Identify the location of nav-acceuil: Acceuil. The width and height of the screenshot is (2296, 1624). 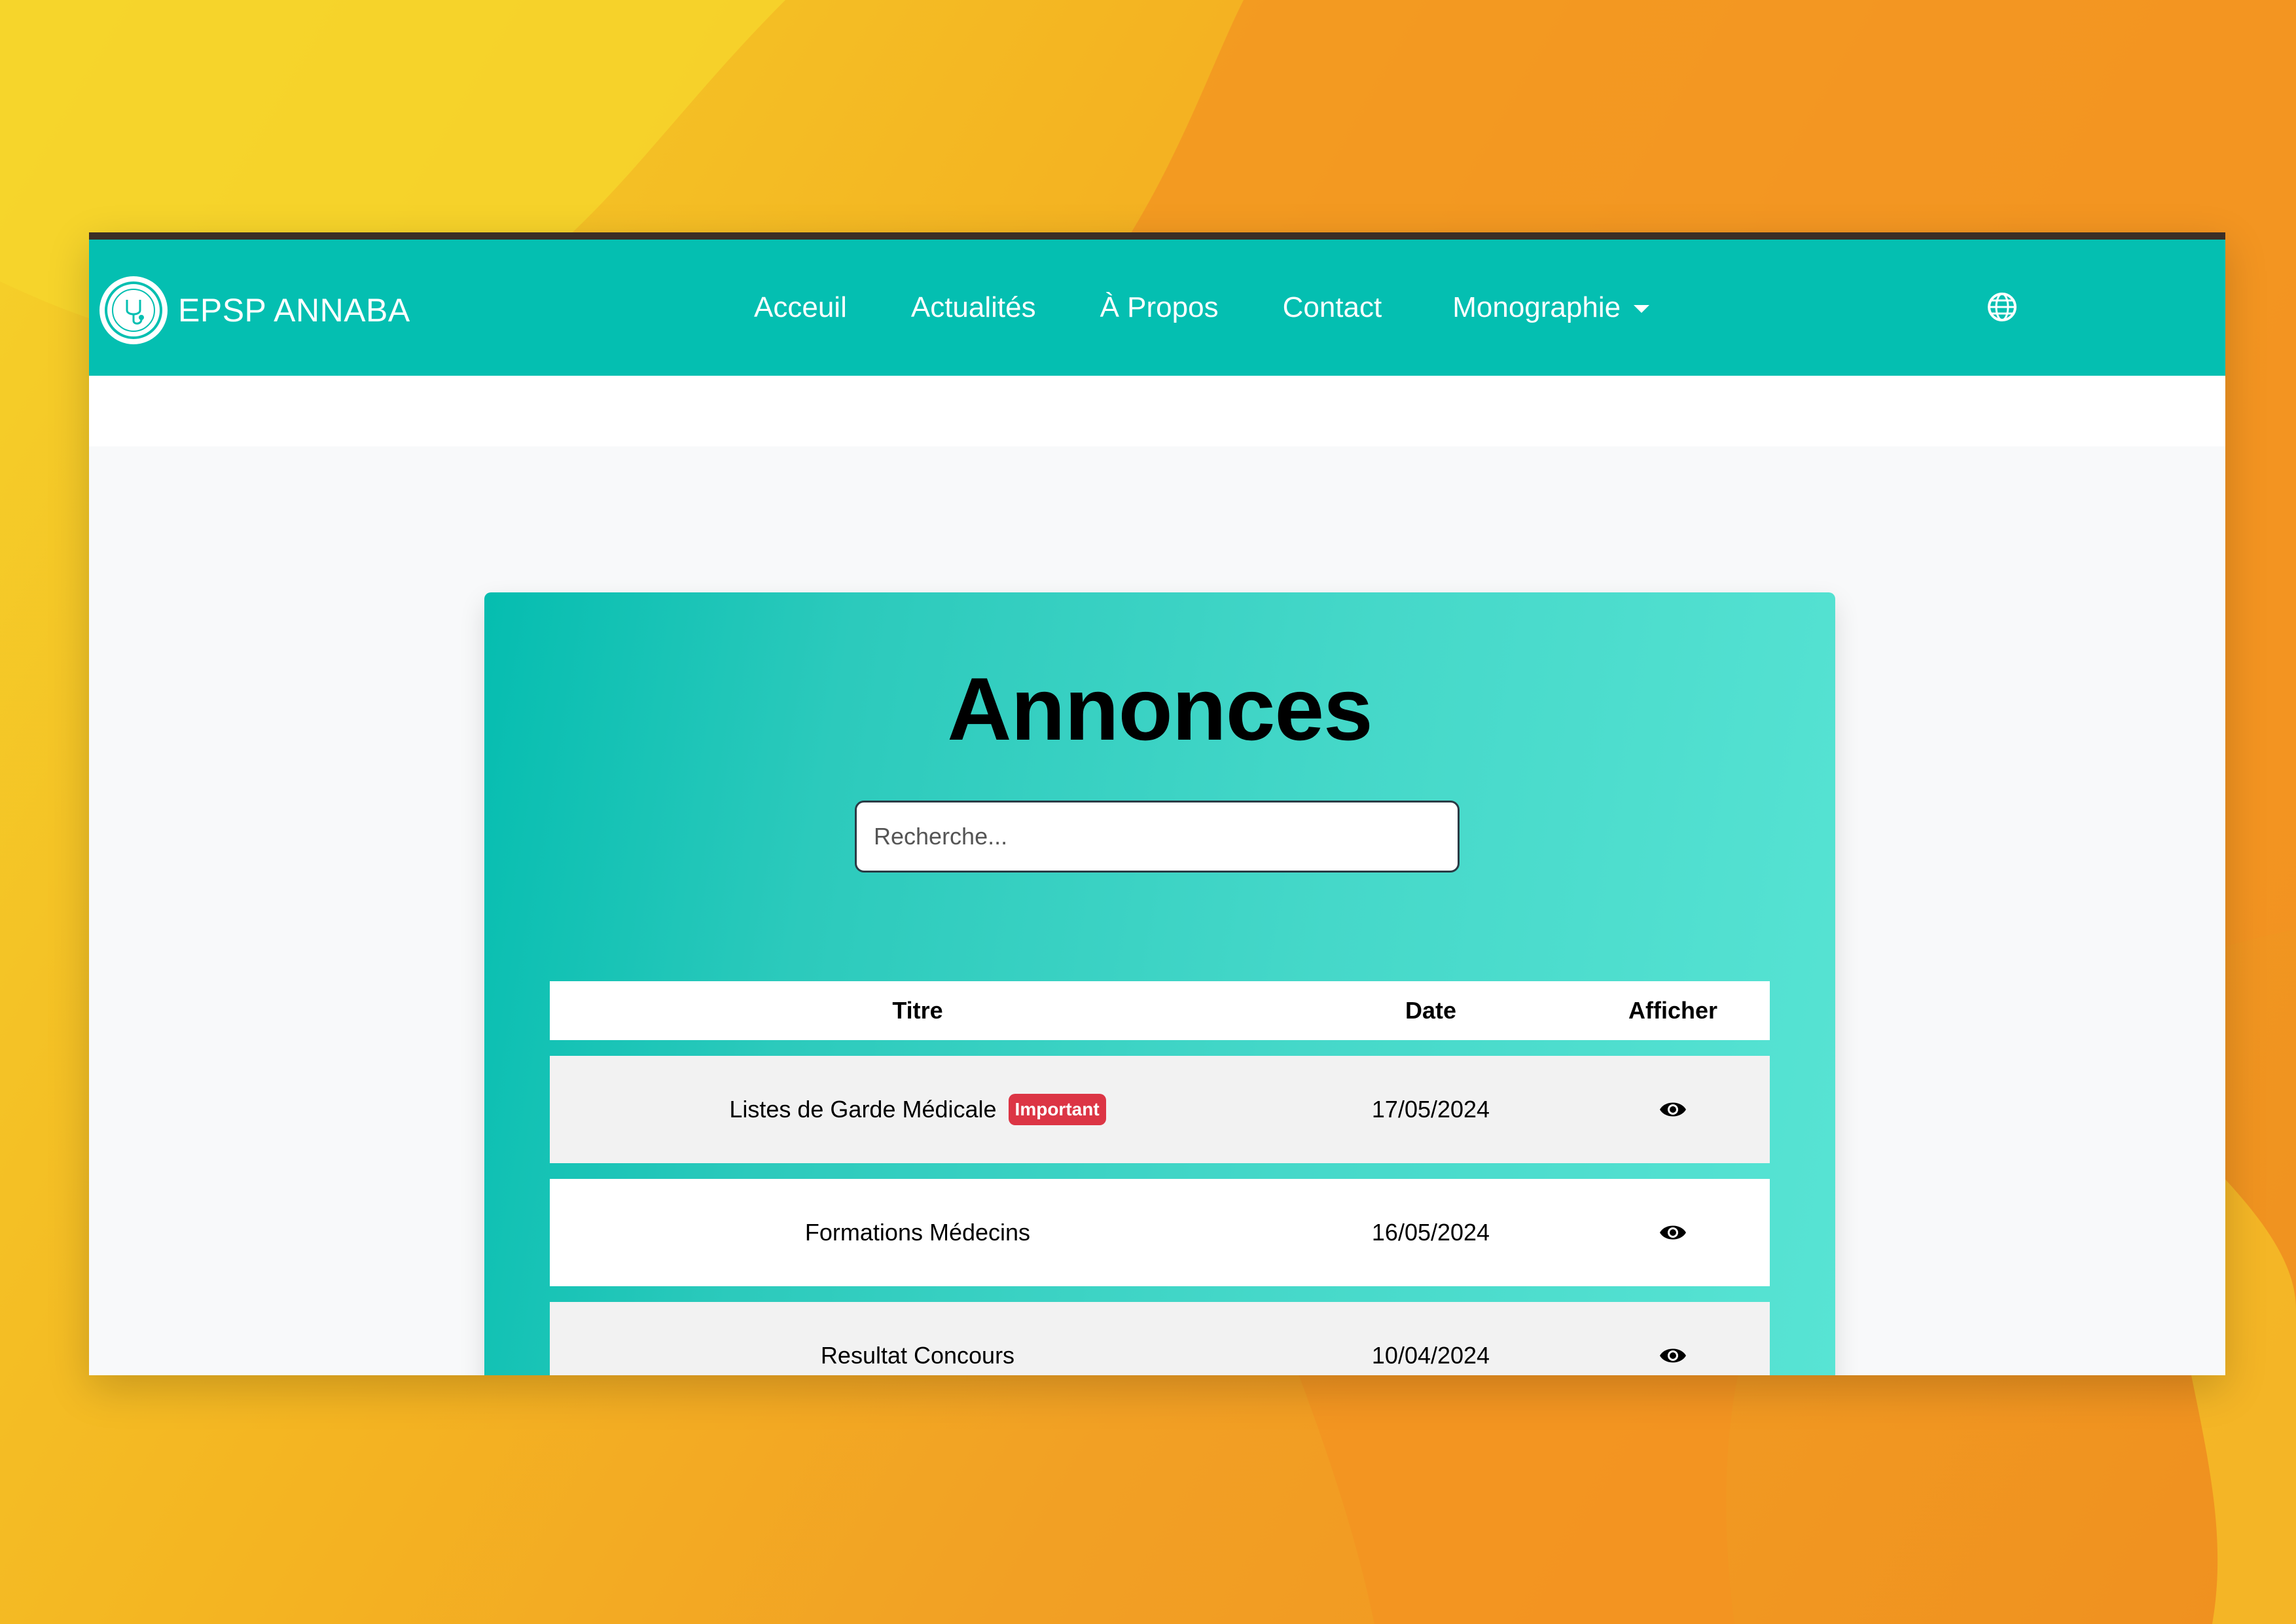
(800, 307).